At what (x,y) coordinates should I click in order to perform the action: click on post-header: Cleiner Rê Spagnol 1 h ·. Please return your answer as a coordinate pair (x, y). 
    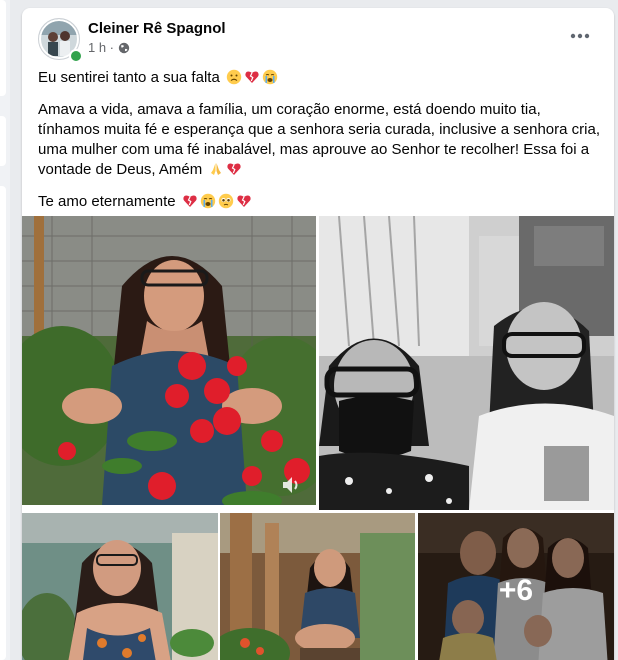
    Looking at the image, I should click on (318, 37).